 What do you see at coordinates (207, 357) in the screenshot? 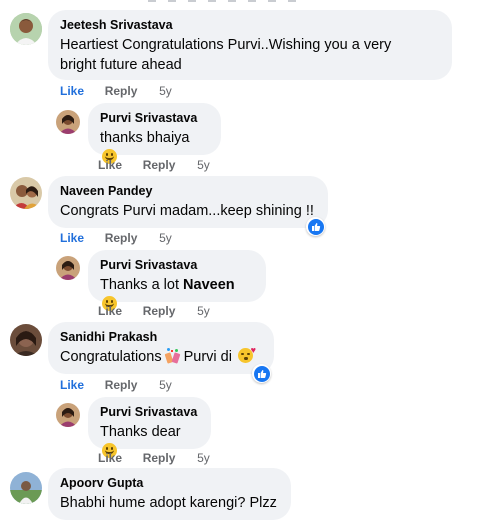
I see `comment-text-suffix: Purvi di` at bounding box center [207, 357].